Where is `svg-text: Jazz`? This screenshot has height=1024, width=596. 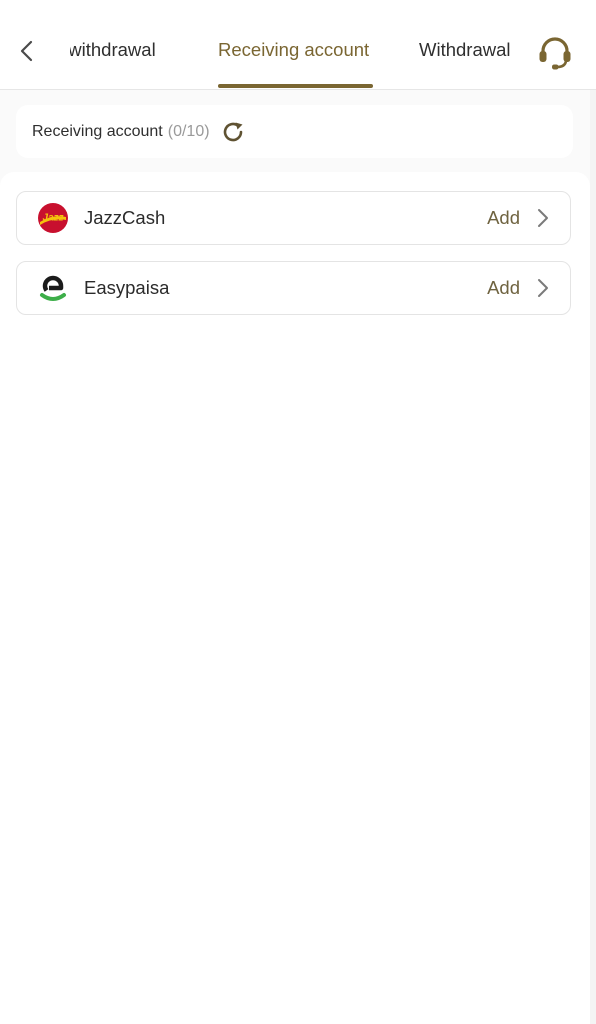
svg-text: Jazz is located at coordinates (52, 218).